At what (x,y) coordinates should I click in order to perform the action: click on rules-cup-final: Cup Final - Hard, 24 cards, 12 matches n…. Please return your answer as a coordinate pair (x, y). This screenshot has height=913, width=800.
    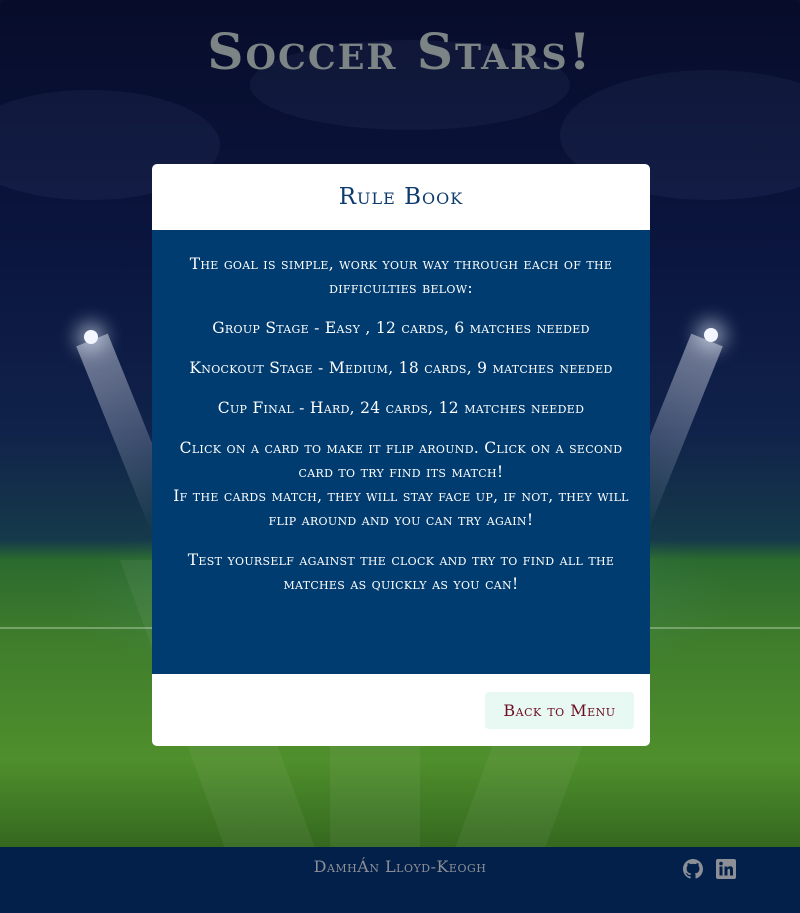
    Looking at the image, I should click on (401, 408).